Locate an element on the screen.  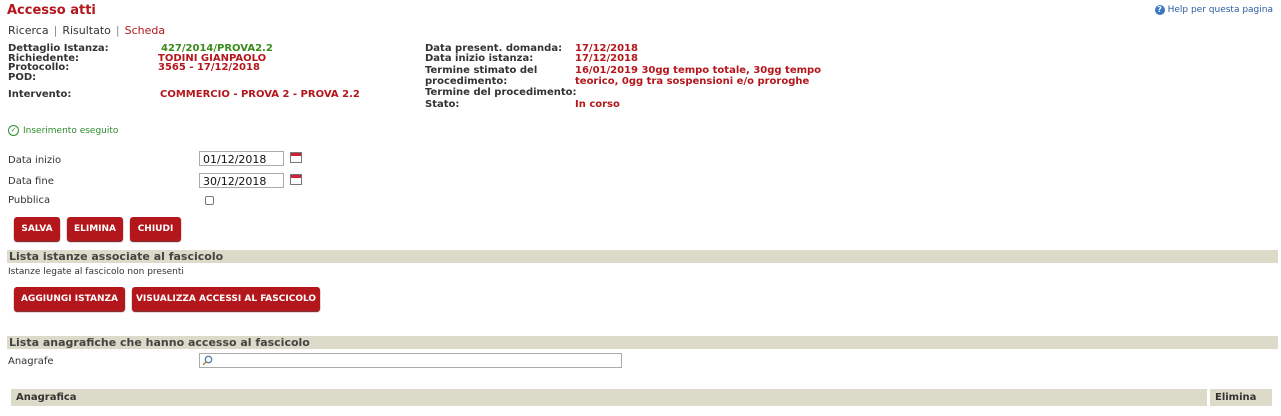
check-circle-icon: ✓ is located at coordinates (13, 130).